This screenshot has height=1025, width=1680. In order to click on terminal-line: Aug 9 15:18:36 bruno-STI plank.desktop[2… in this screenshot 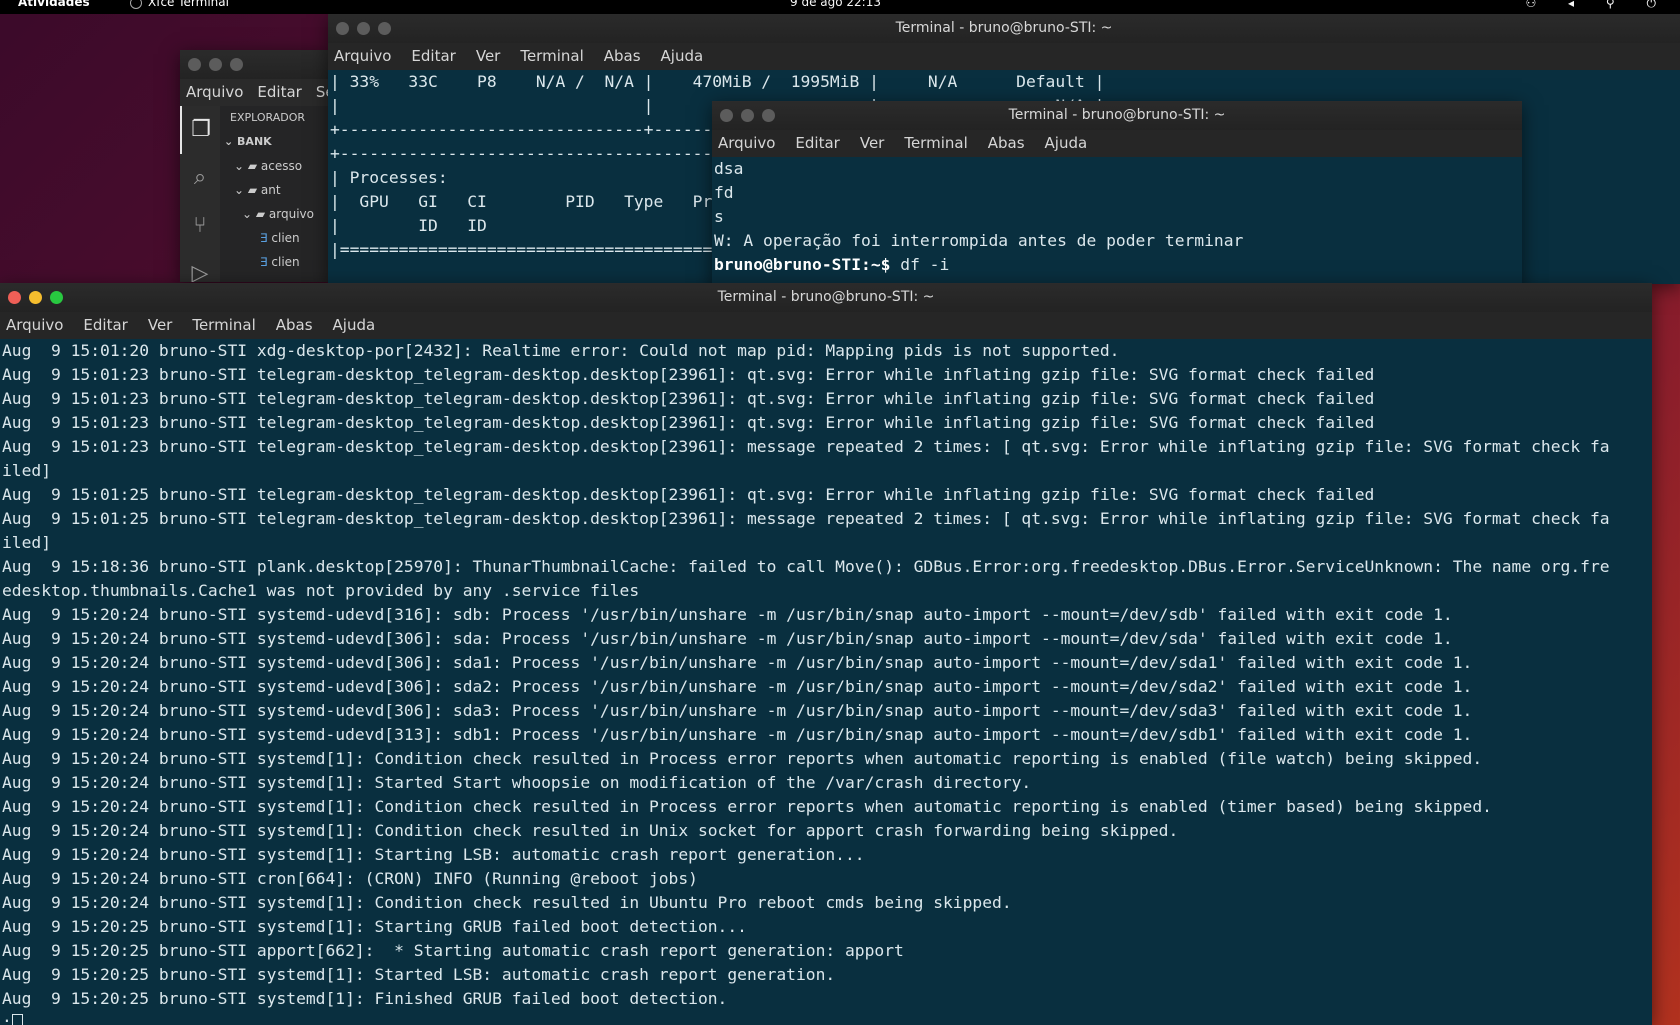, I will do `click(806, 566)`.